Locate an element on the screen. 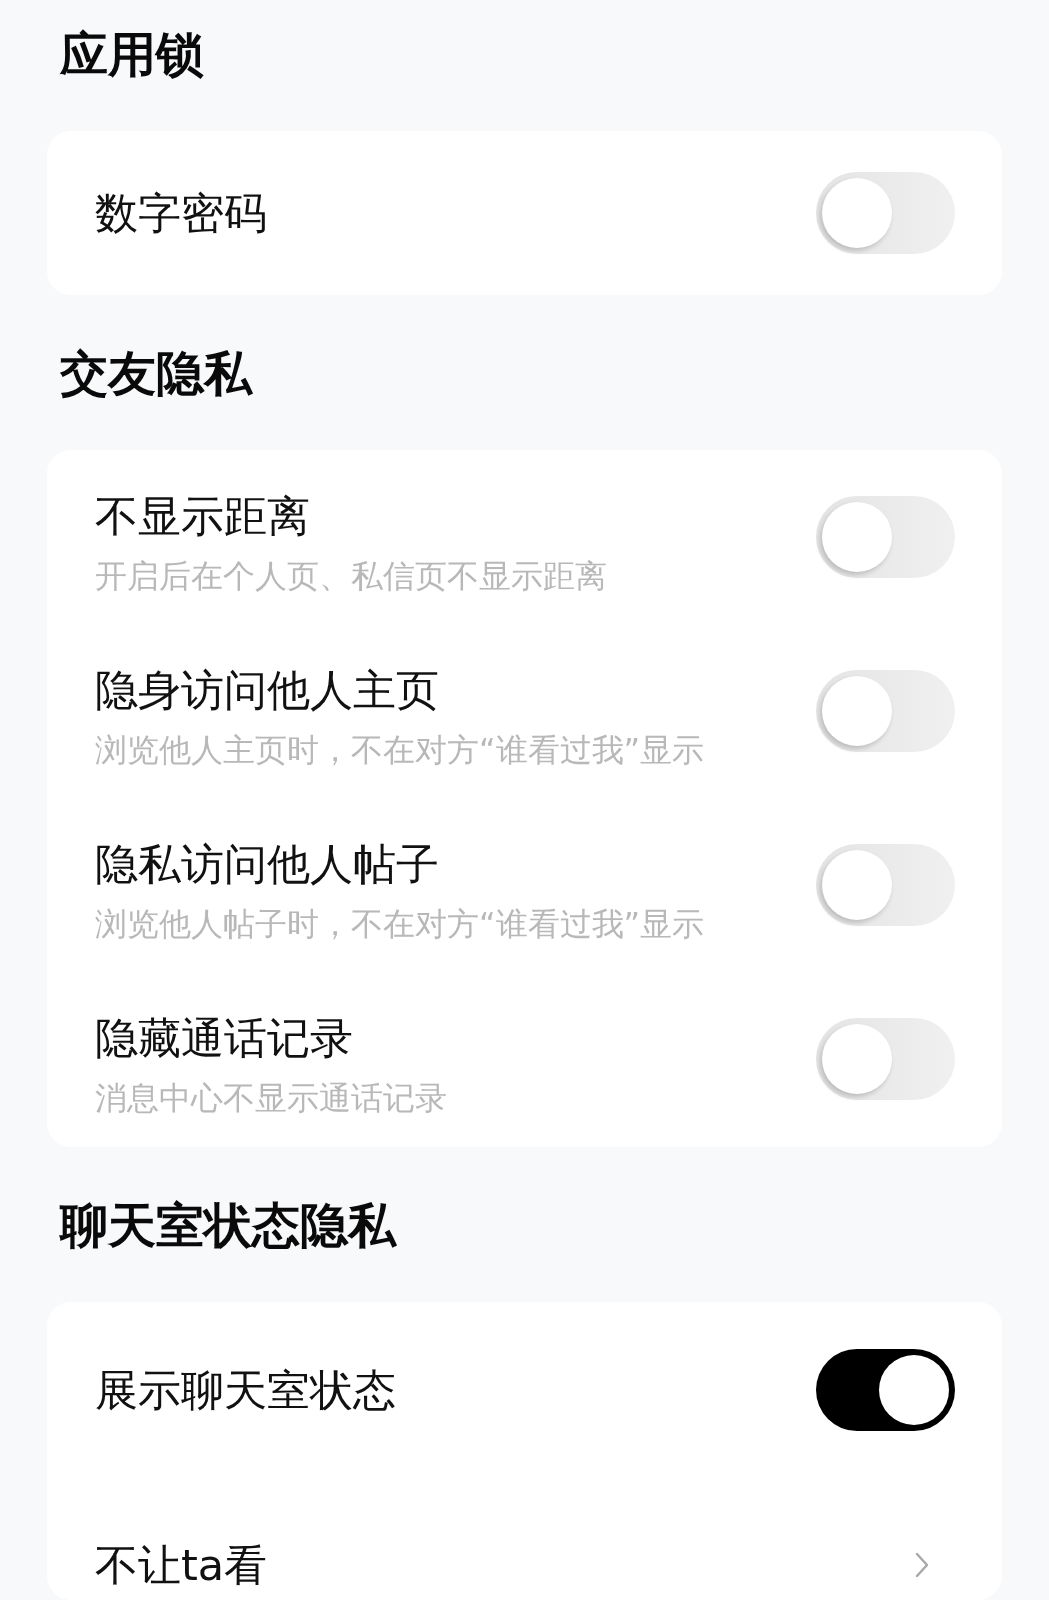 The height and width of the screenshot is (1600, 1049). setting-label: 隐私访问他人帖子 is located at coordinates (267, 864).